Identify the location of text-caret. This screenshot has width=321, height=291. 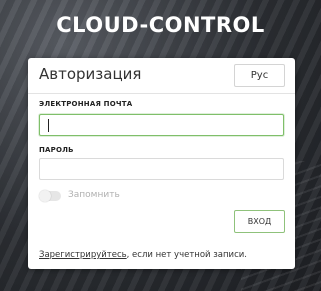
(48, 125).